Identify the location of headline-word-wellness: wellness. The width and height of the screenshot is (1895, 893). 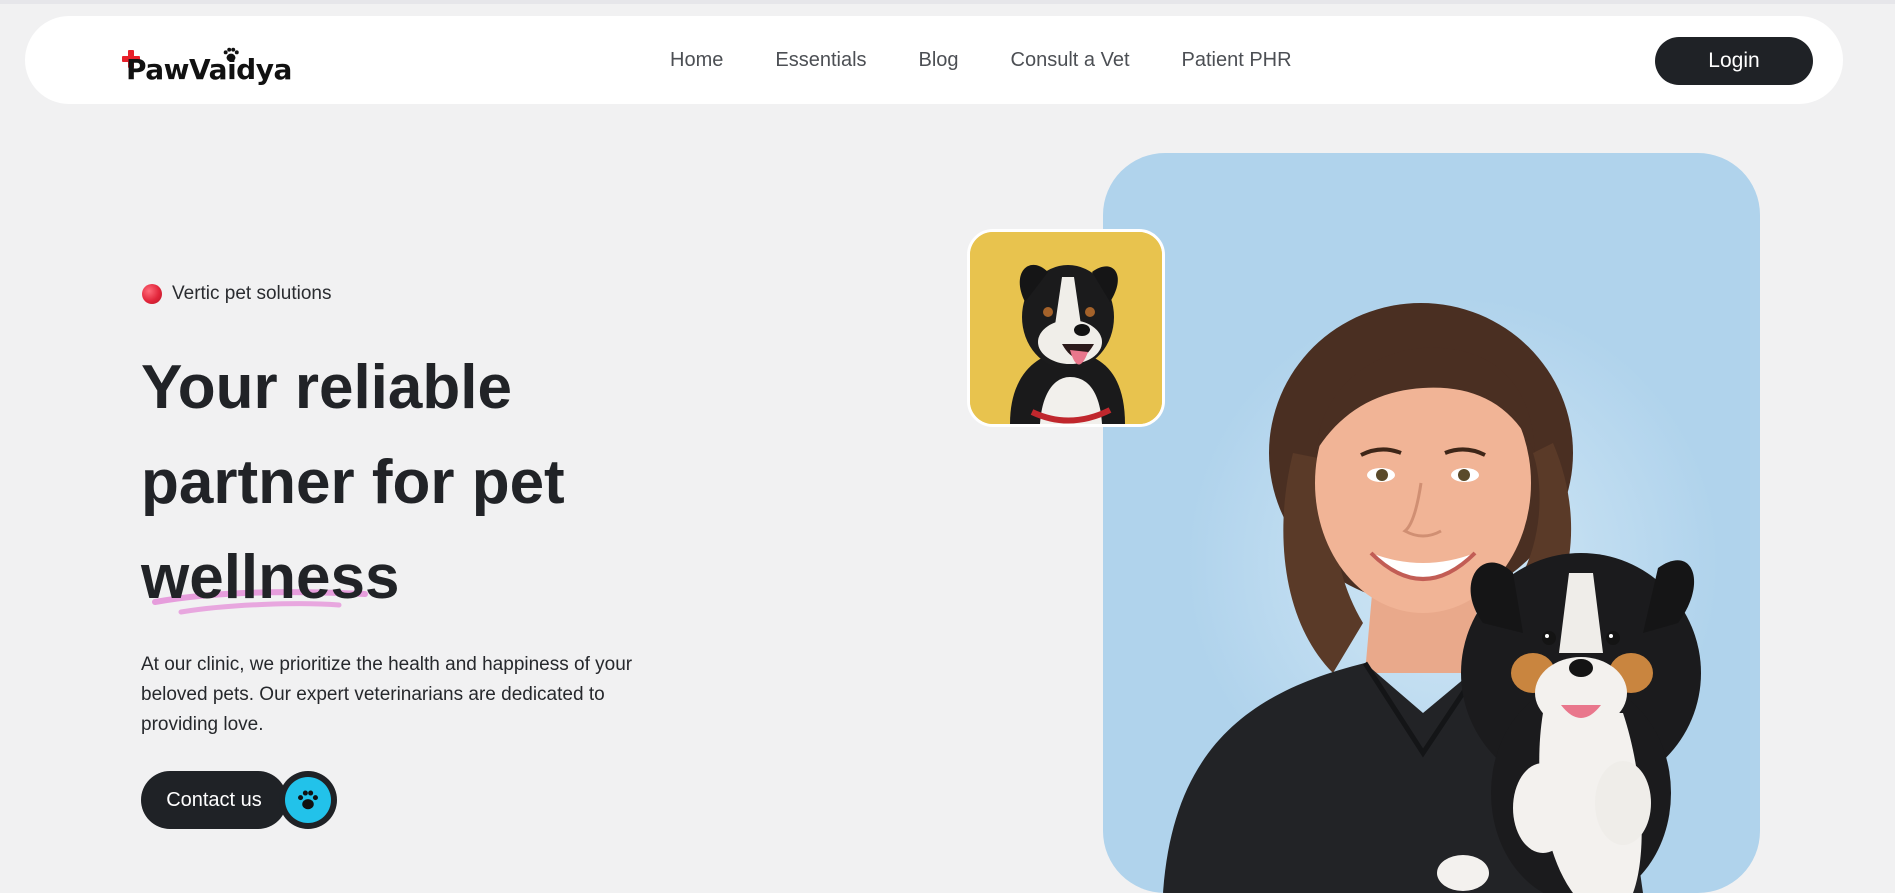
(270, 577).